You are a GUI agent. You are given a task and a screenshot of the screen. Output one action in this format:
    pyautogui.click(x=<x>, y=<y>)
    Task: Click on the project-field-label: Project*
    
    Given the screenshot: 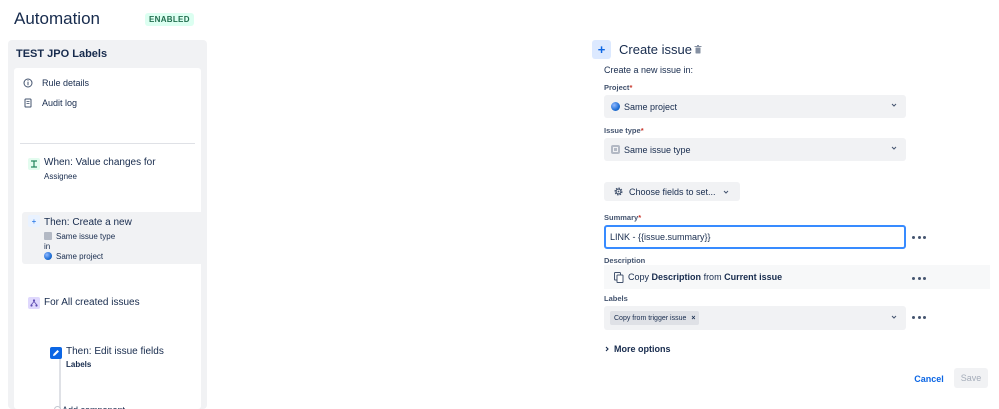 What is the action you would take?
    pyautogui.click(x=618, y=87)
    